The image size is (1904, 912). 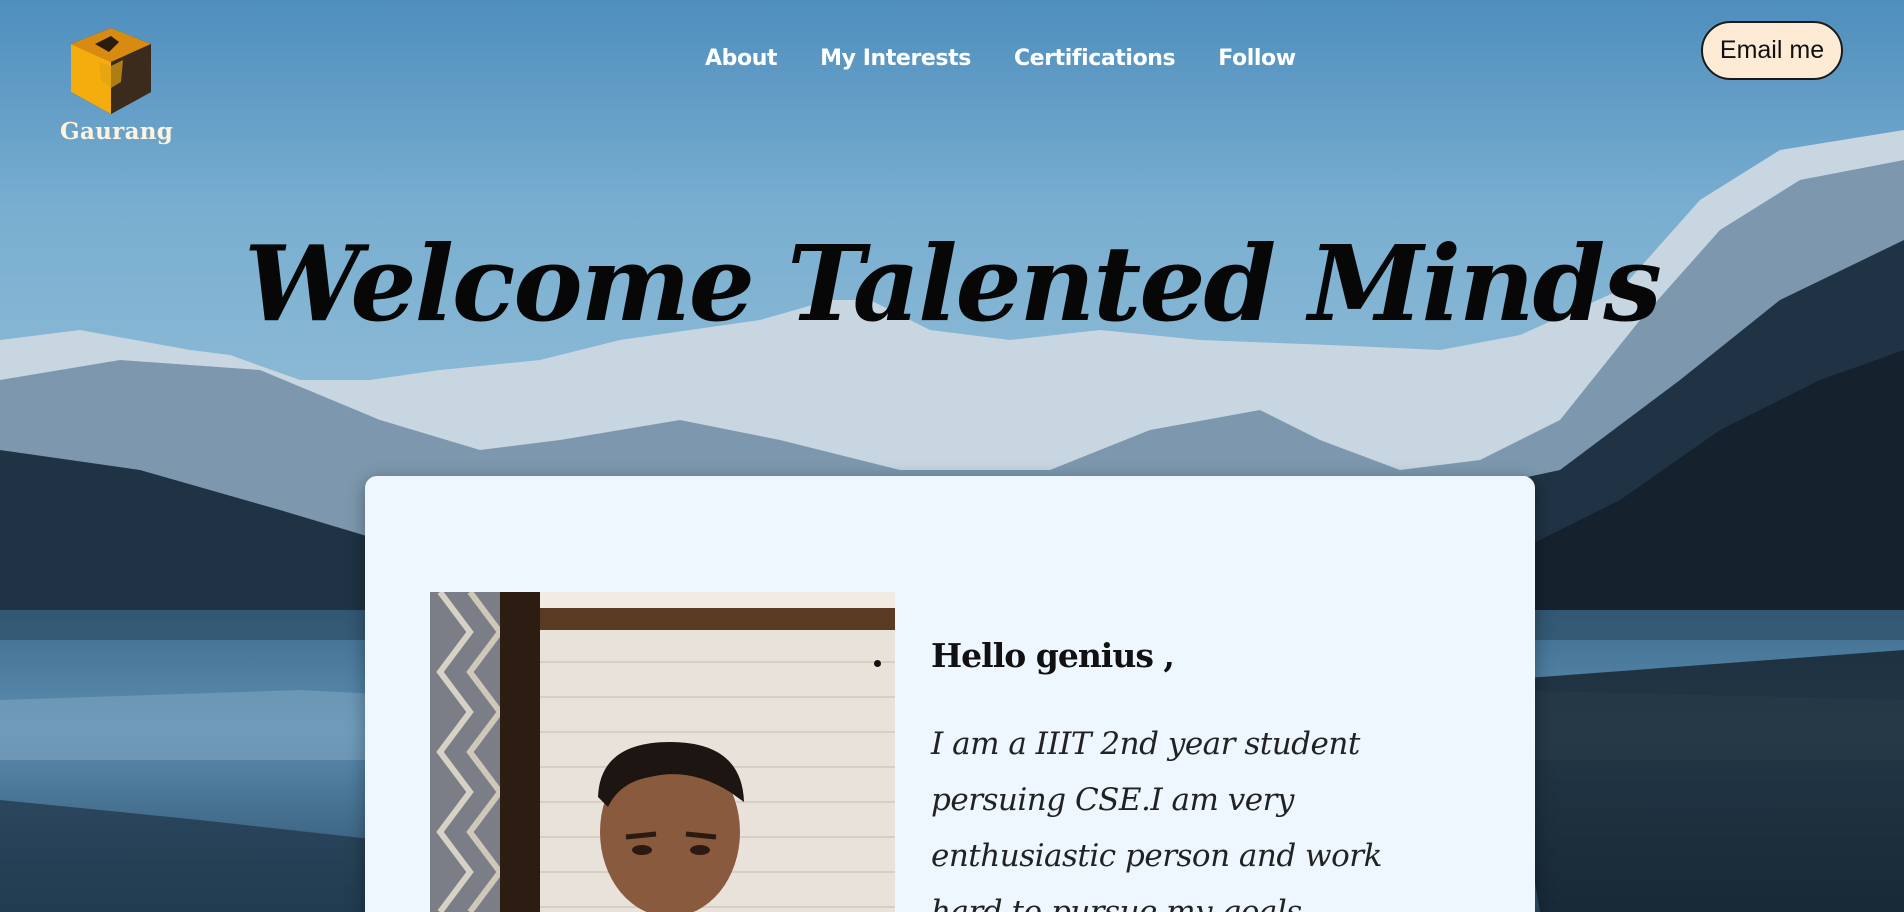 What do you see at coordinates (117, 131) in the screenshot?
I see `brand-name: Gaurang` at bounding box center [117, 131].